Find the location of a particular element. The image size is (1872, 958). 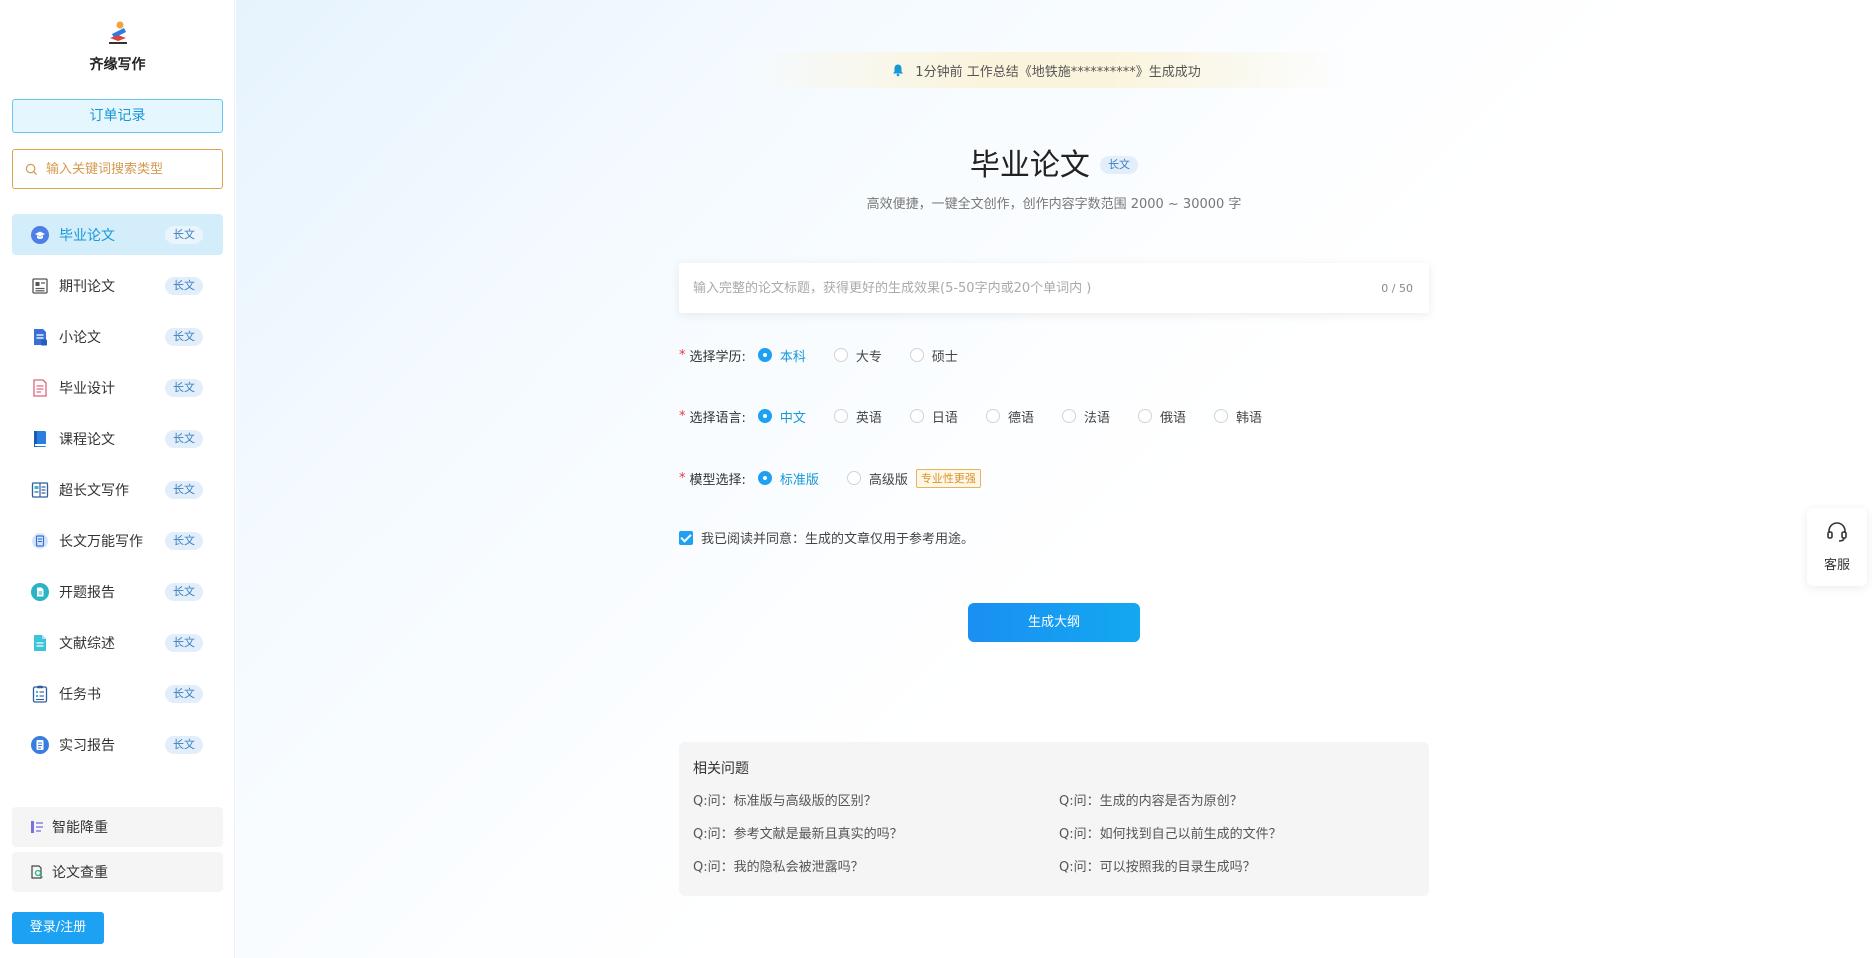

education-option-master: 硕士 is located at coordinates (933, 355).